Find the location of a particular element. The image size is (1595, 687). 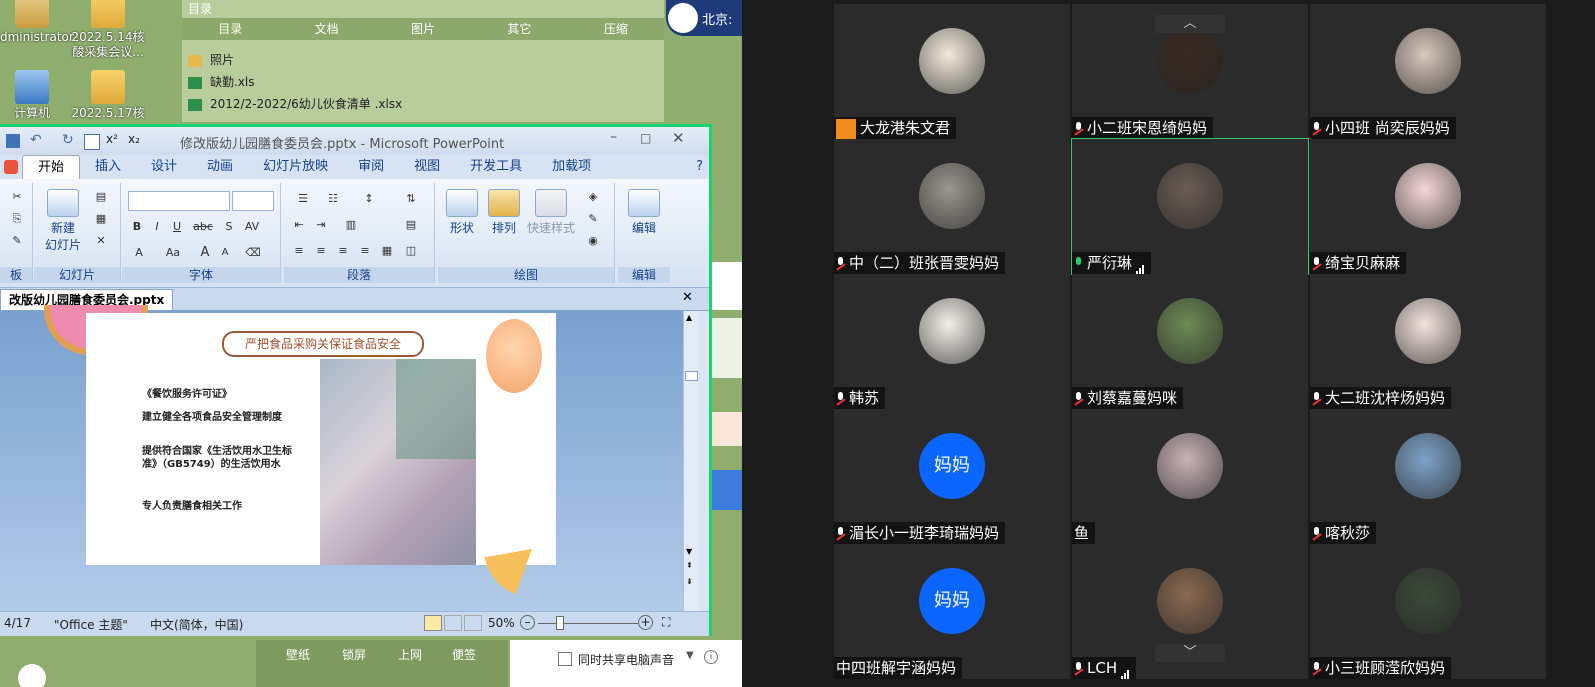

participant-tile: 大龙港朱文君 is located at coordinates (952, 71).